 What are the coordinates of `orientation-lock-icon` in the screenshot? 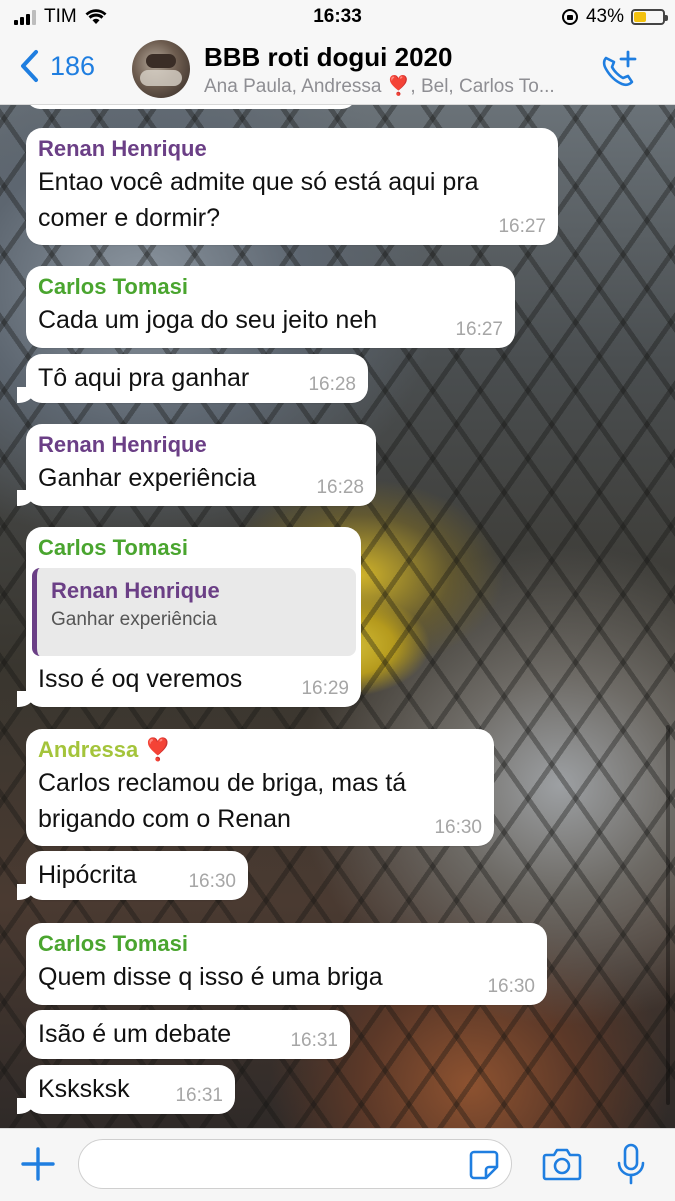 It's located at (569, 17).